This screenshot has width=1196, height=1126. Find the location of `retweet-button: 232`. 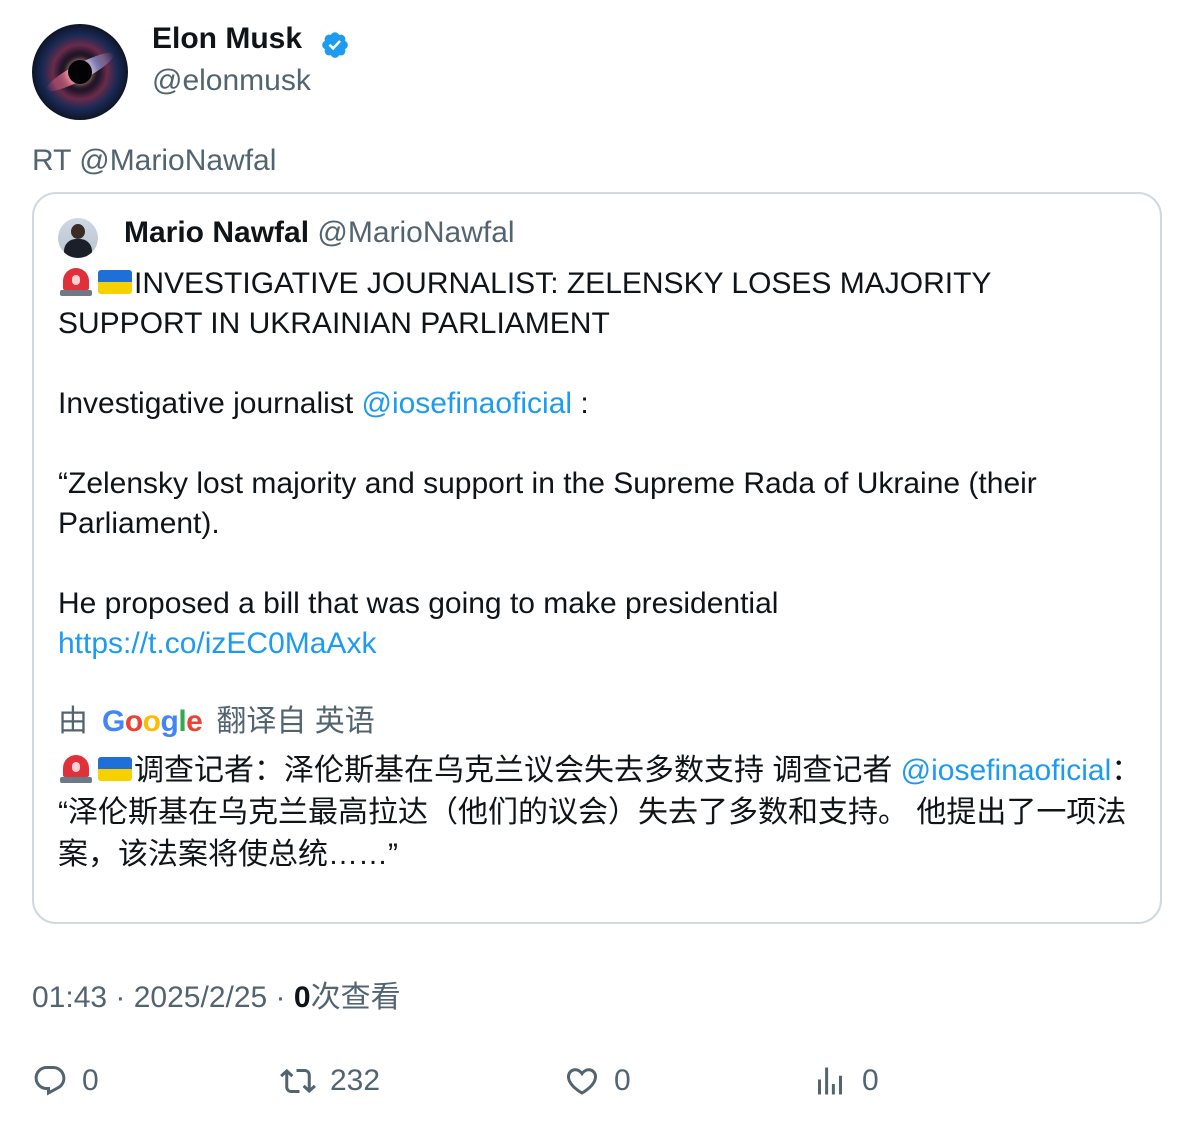

retweet-button: 232 is located at coordinates (330, 1081).